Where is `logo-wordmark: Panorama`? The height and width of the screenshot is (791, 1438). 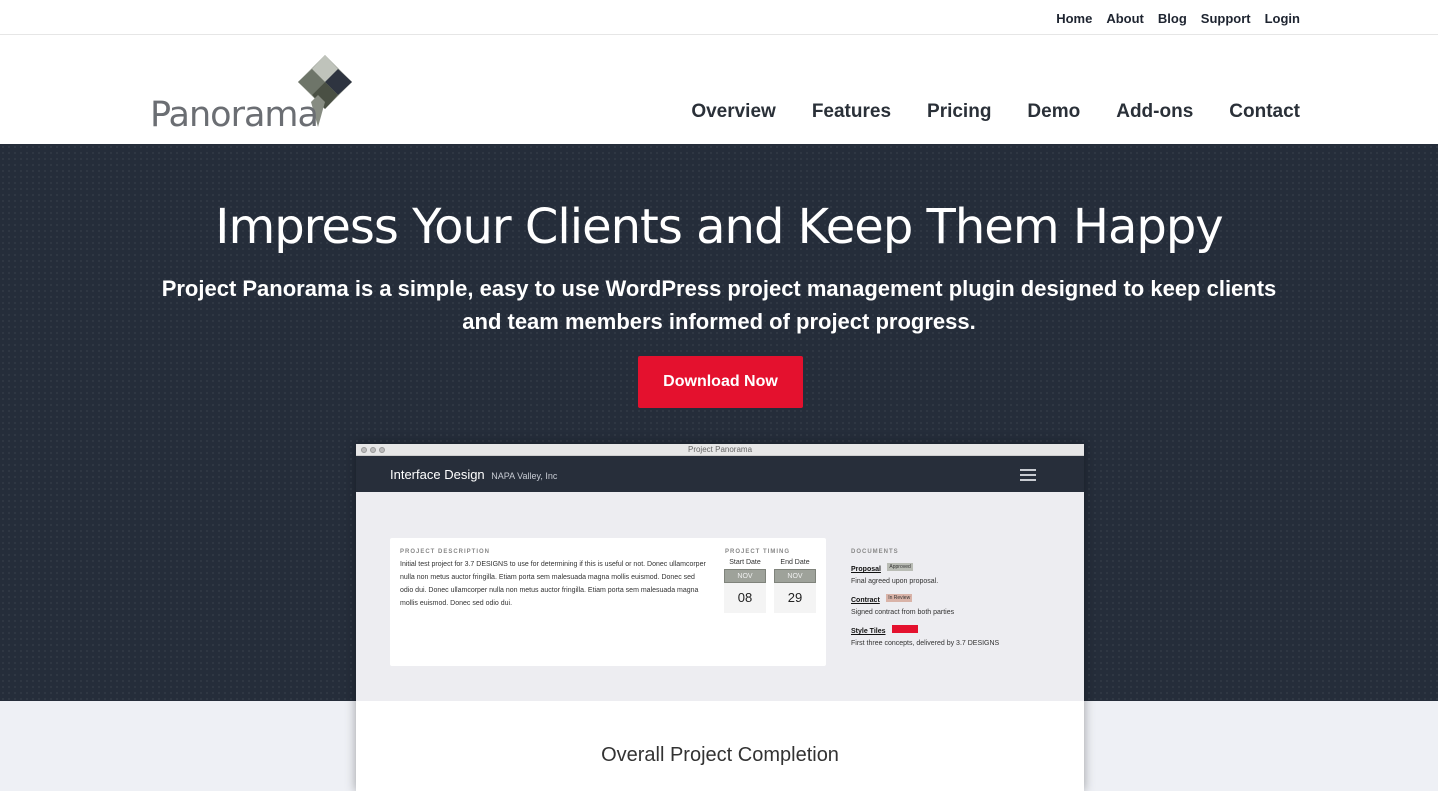
logo-wordmark: Panorama is located at coordinates (234, 115).